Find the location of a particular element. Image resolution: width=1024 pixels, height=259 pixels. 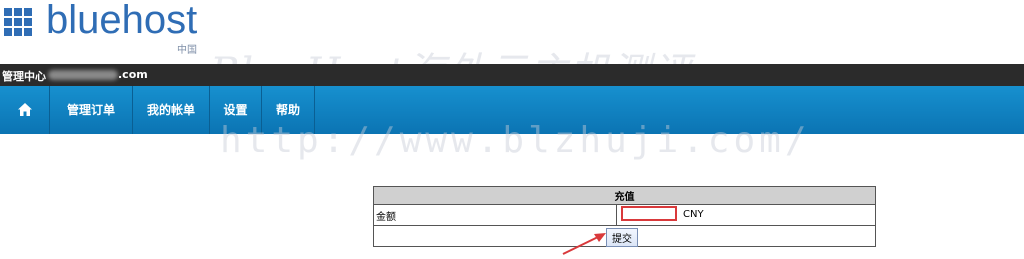

recharge-table: 充值 金额 CNY 提交 is located at coordinates (624, 216).